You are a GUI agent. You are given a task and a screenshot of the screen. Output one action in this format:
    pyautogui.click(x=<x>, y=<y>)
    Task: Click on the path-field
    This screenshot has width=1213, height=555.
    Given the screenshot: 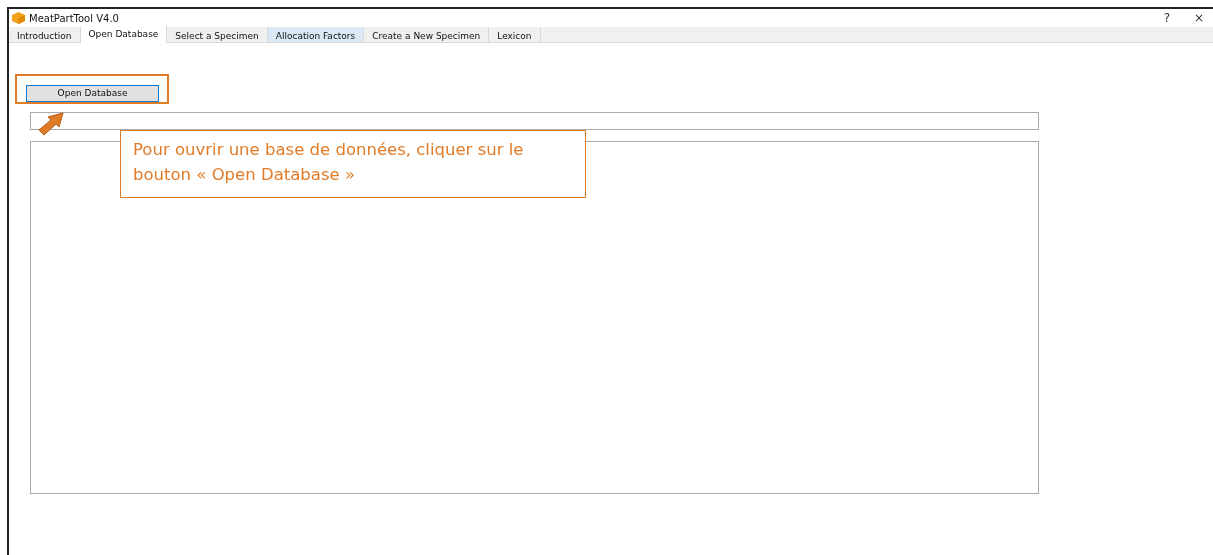 What is the action you would take?
    pyautogui.click(x=534, y=120)
    